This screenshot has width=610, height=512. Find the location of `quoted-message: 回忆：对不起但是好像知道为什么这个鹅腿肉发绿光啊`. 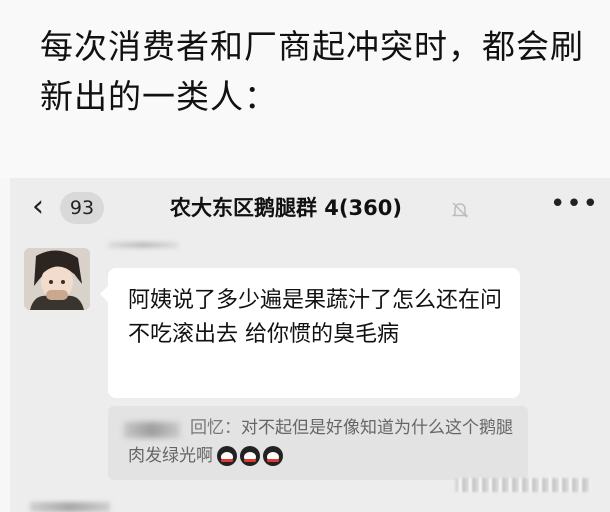

quoted-message: 回忆：对不起但是好像知道为什么这个鹅腿肉发绿光啊 is located at coordinates (318, 443).